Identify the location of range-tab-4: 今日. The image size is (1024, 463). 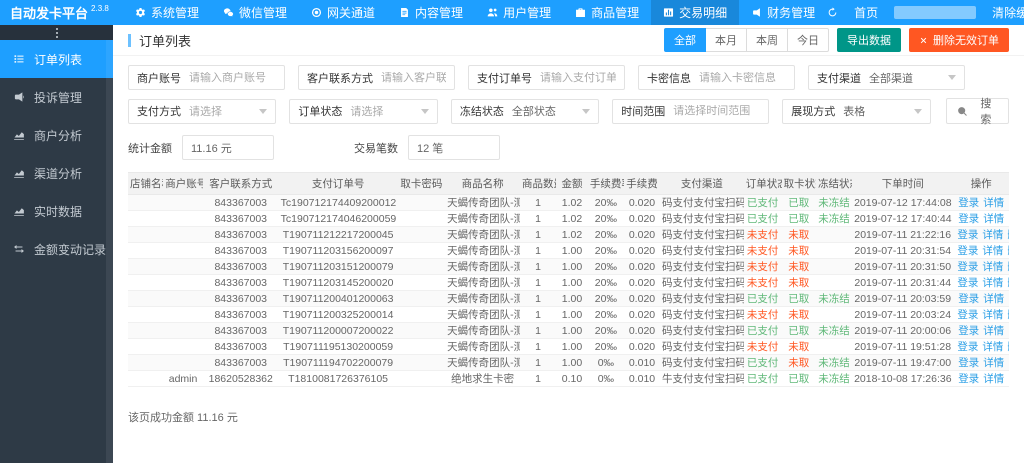
(808, 40).